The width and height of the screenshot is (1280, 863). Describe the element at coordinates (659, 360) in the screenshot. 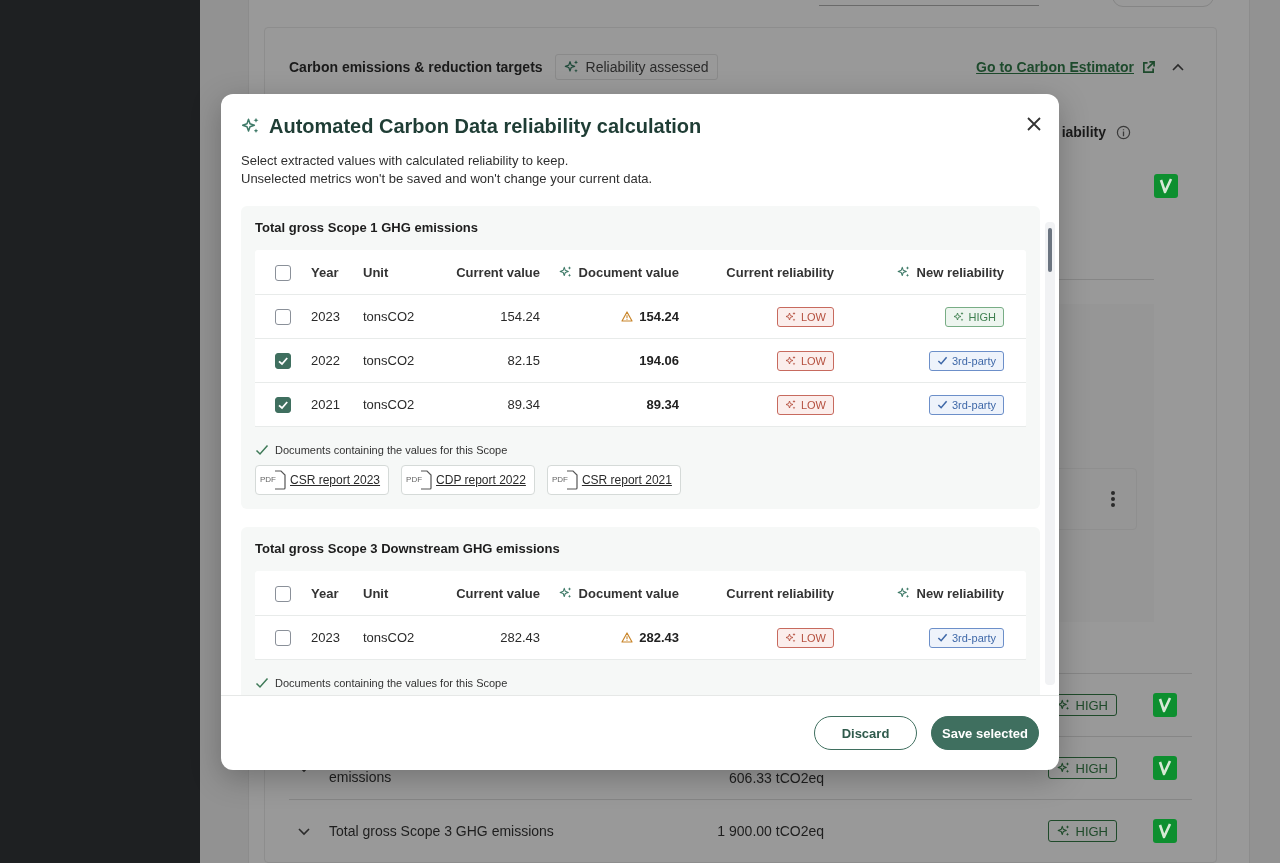

I see `table-cell: 194.06` at that location.